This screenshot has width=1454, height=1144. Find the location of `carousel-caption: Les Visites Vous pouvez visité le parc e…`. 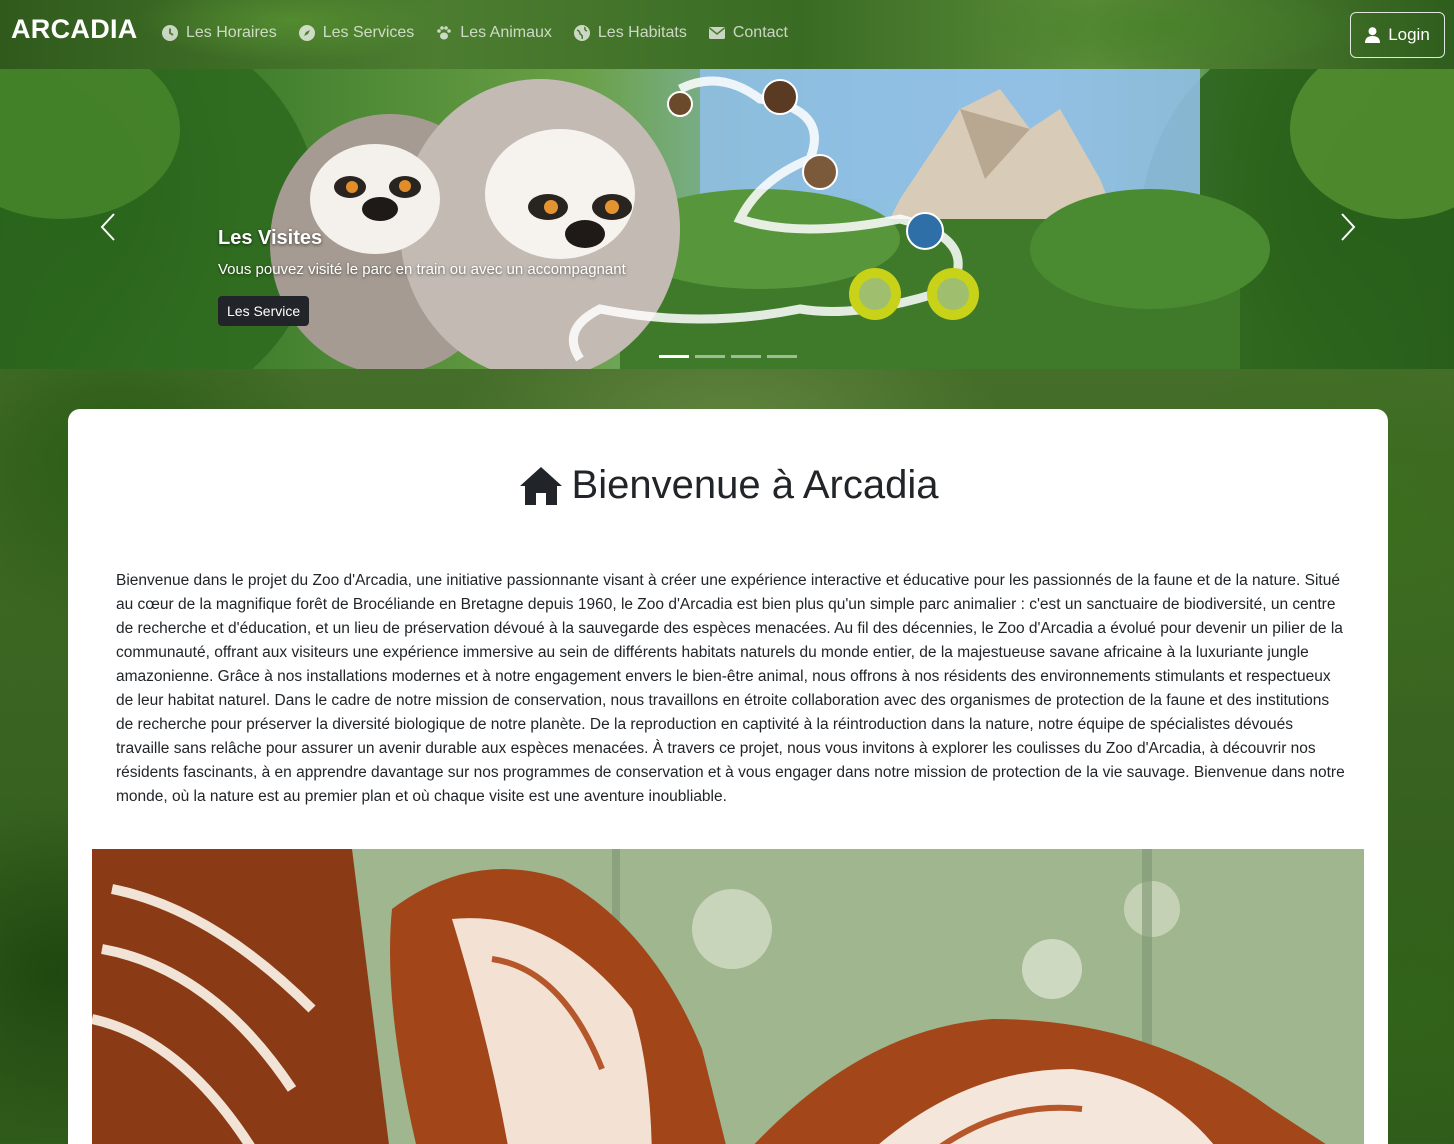

carousel-caption: Les Visites Vous pouvez visité le parc e… is located at coordinates (422, 276).